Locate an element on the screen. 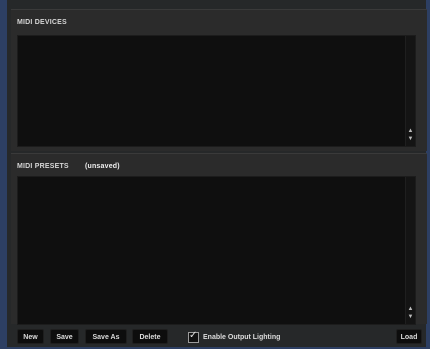  midi-devices-scrollbar: ▲ ▼ is located at coordinates (410, 91).